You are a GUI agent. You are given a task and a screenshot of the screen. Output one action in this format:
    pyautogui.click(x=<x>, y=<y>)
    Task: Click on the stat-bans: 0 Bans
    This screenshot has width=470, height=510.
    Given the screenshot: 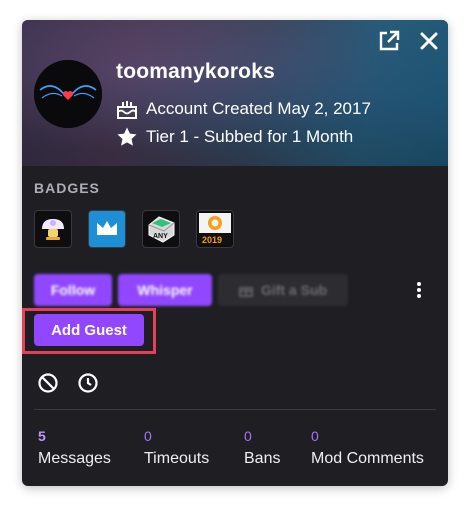 What is the action you would take?
    pyautogui.click(x=262, y=448)
    